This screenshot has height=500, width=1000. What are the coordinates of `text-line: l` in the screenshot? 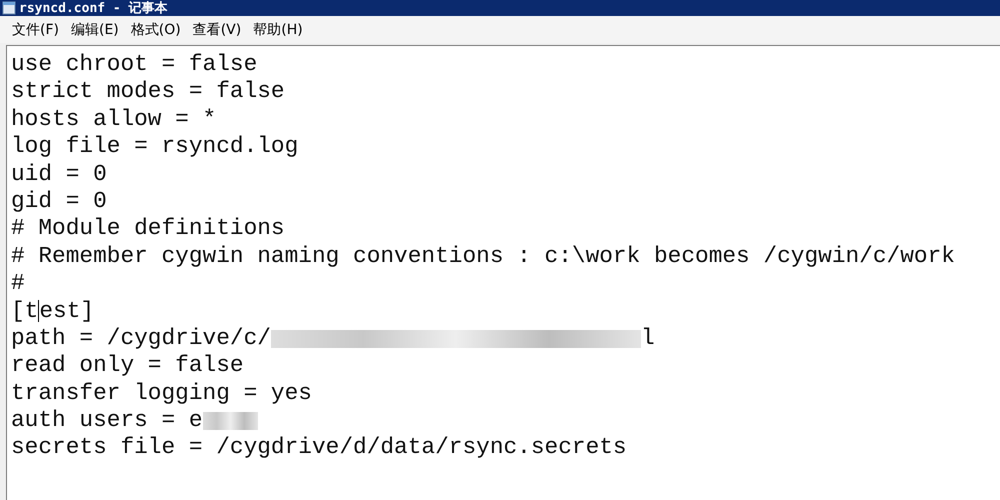 It's located at (647, 338).